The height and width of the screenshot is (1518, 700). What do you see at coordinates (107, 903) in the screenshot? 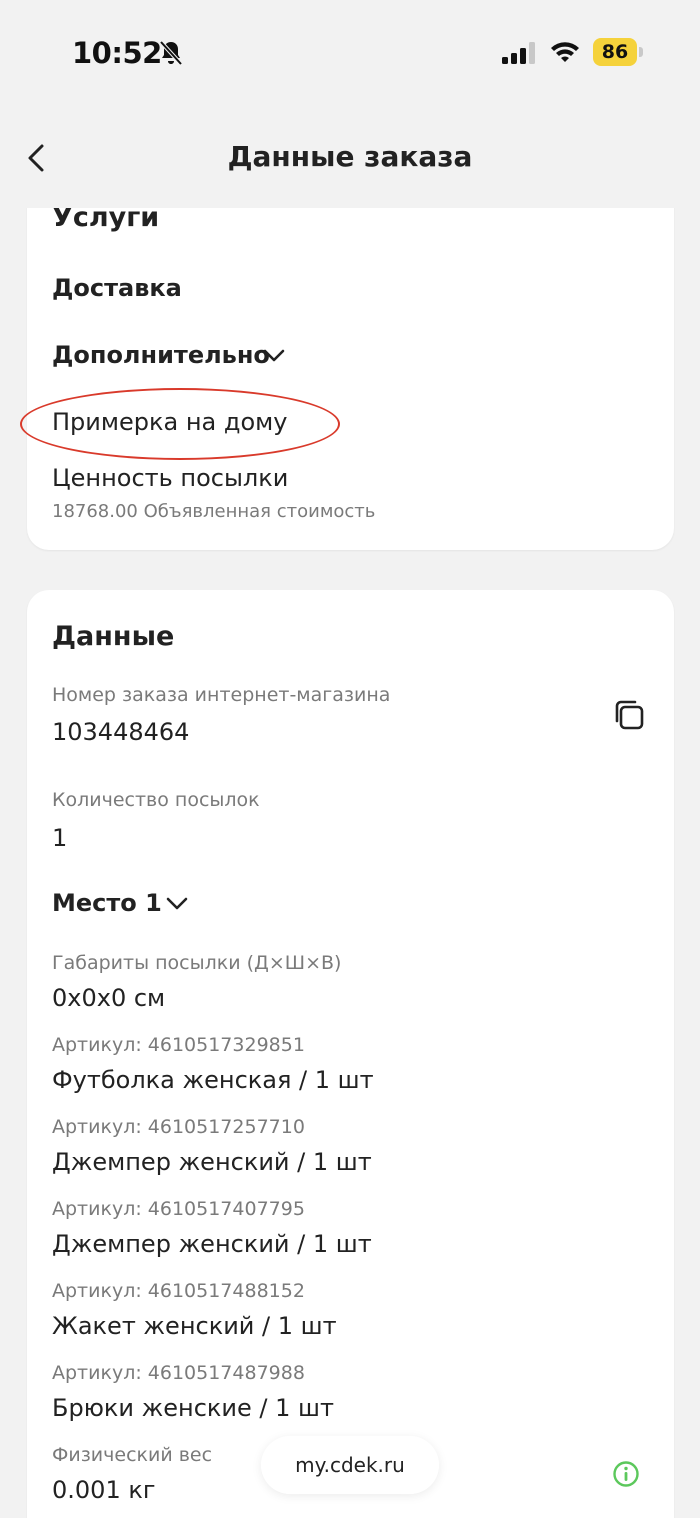
I see `place-label: Место 1` at bounding box center [107, 903].